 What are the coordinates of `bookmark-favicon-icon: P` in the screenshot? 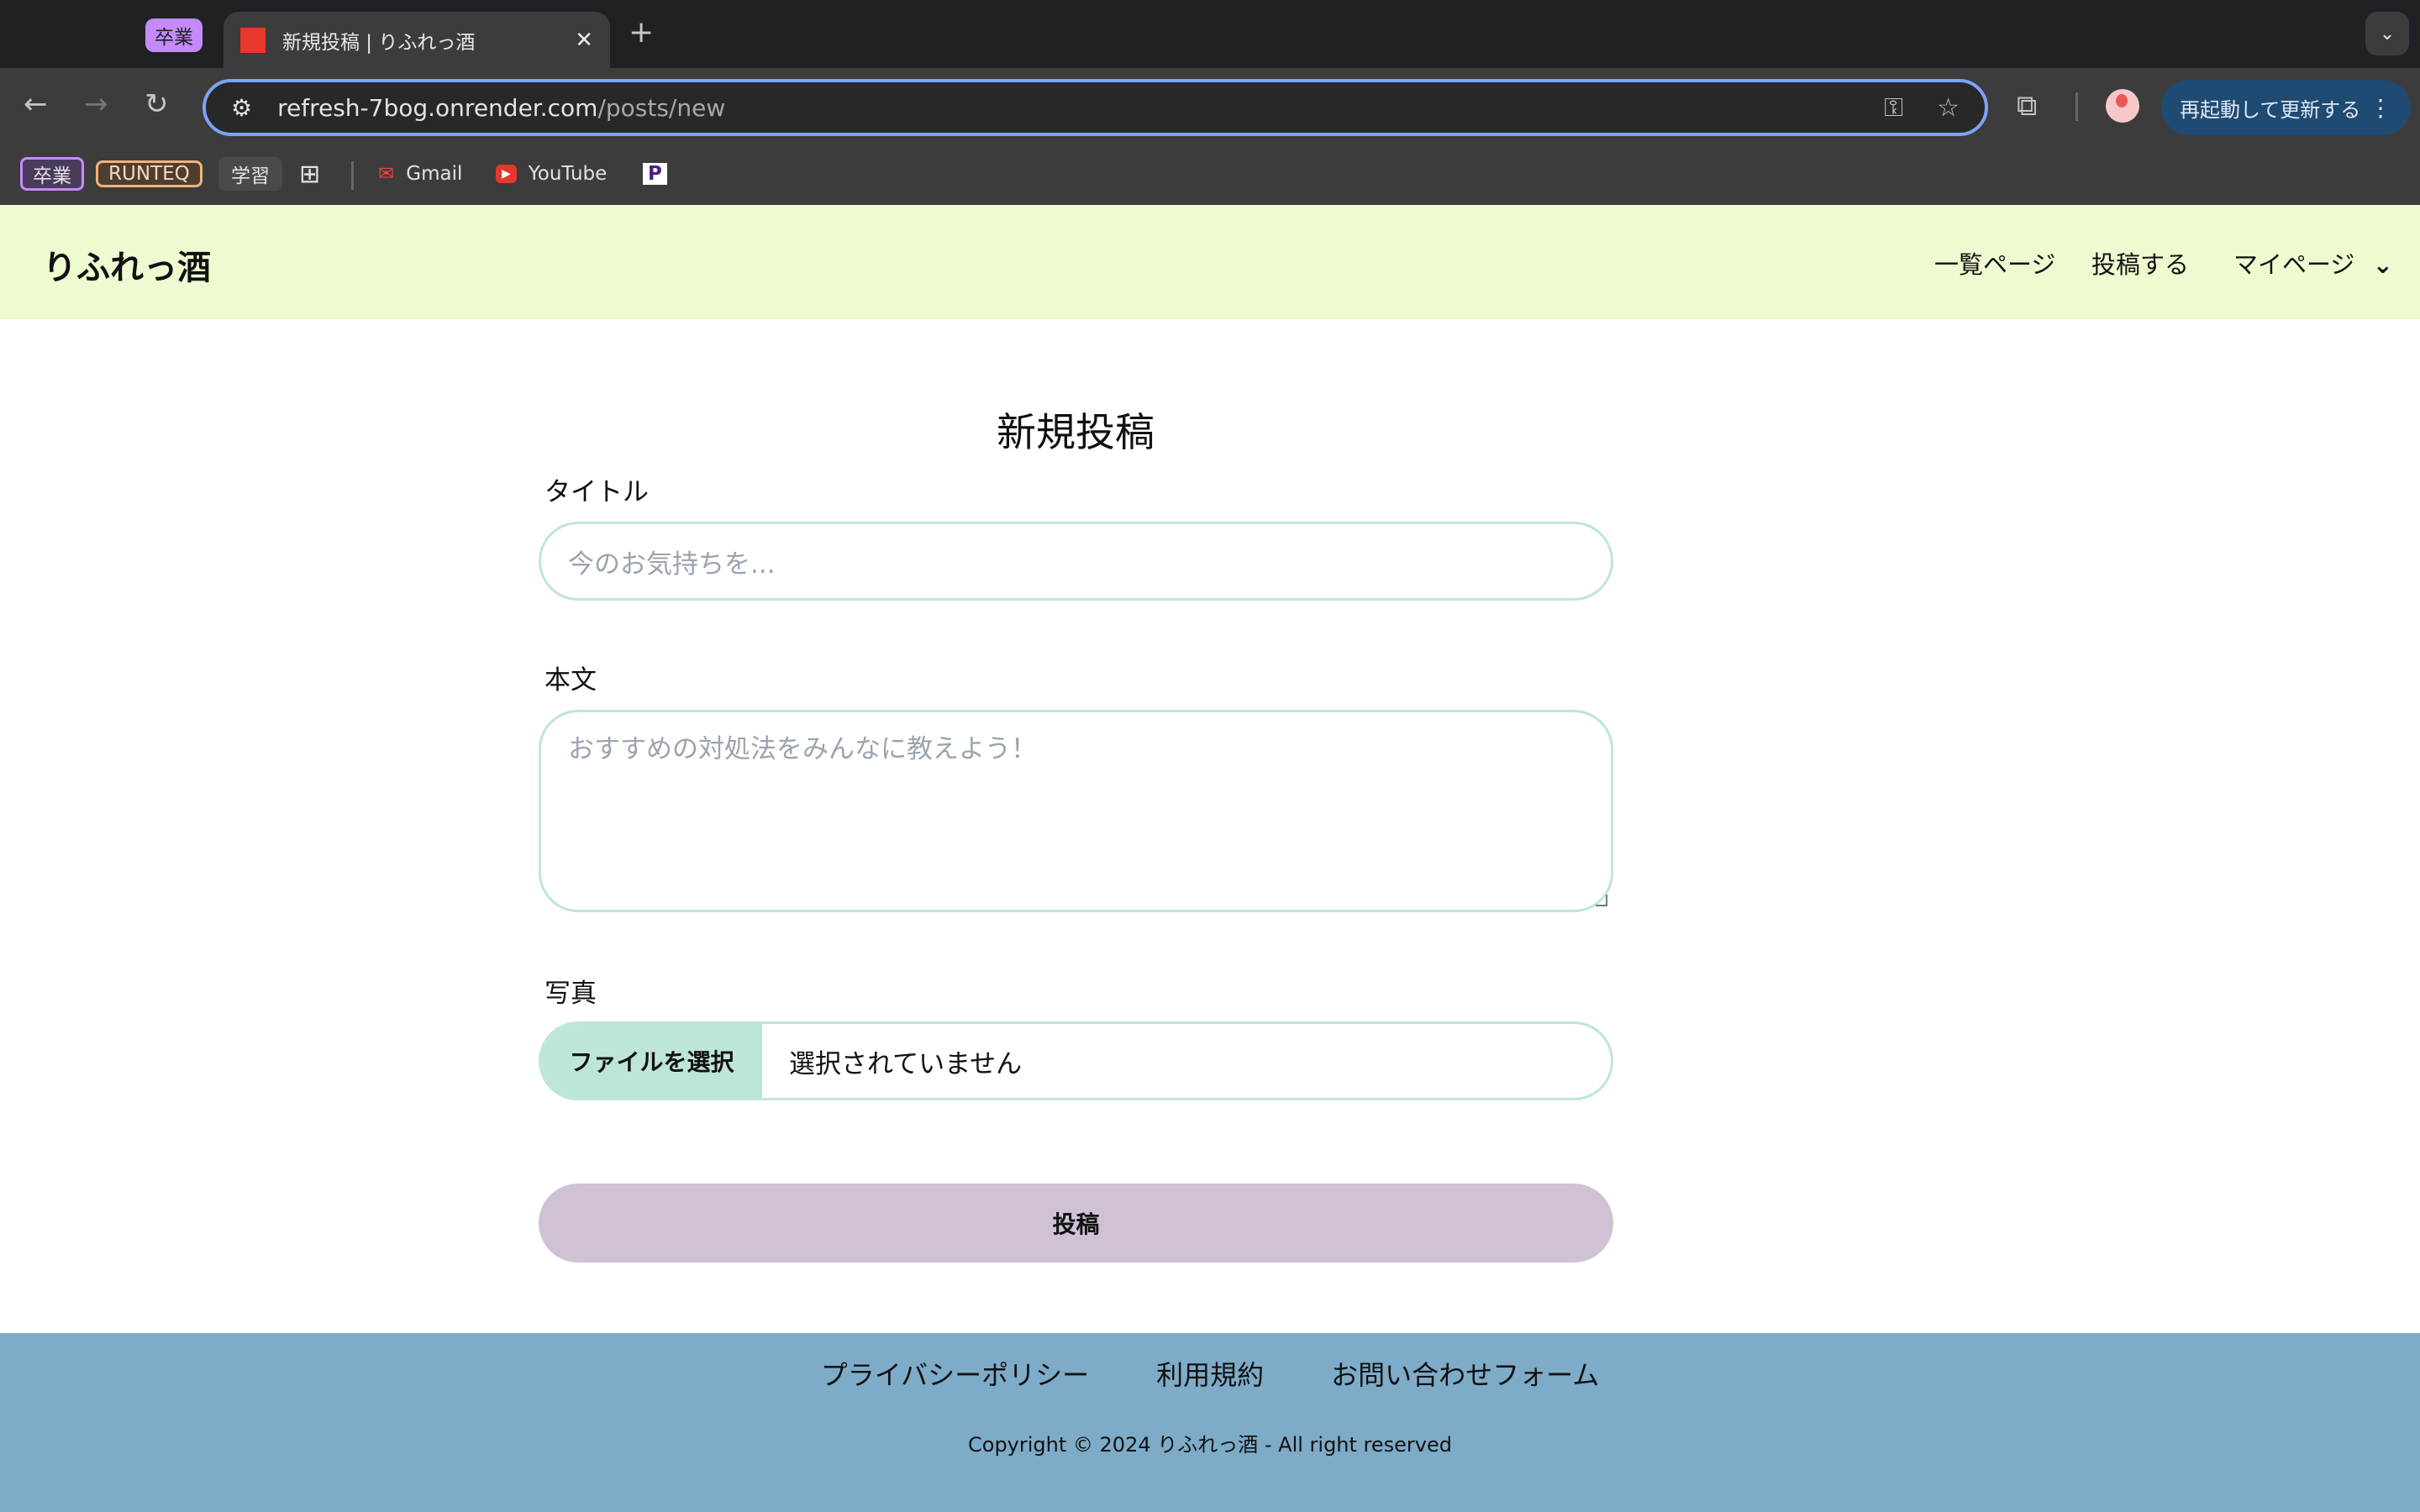 It's located at (655, 174).